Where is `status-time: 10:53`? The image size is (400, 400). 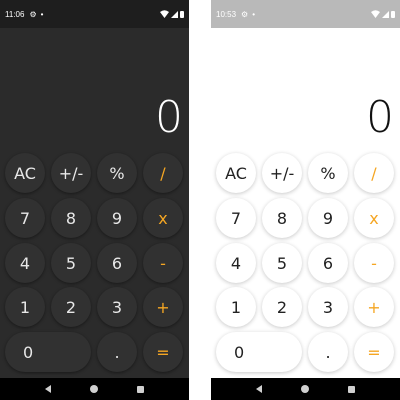
status-time: 10:53 is located at coordinates (226, 14).